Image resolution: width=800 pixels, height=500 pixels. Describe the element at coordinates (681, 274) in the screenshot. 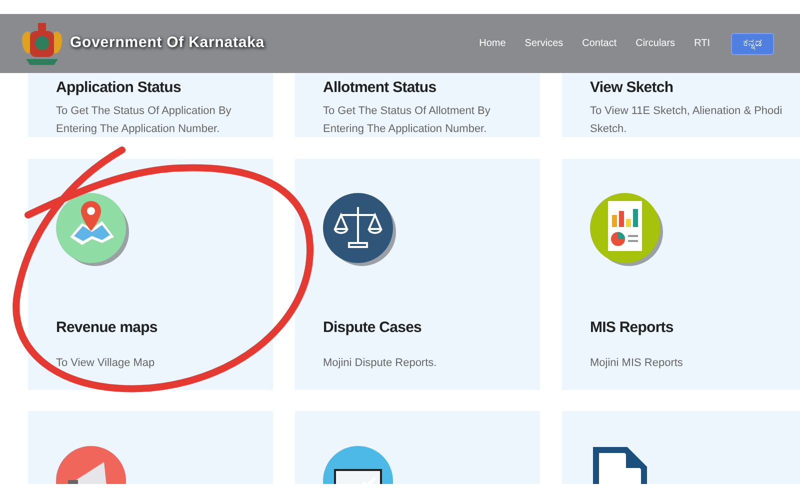

I see `service-card: MIS Reports Mojini MIS Reports` at that location.